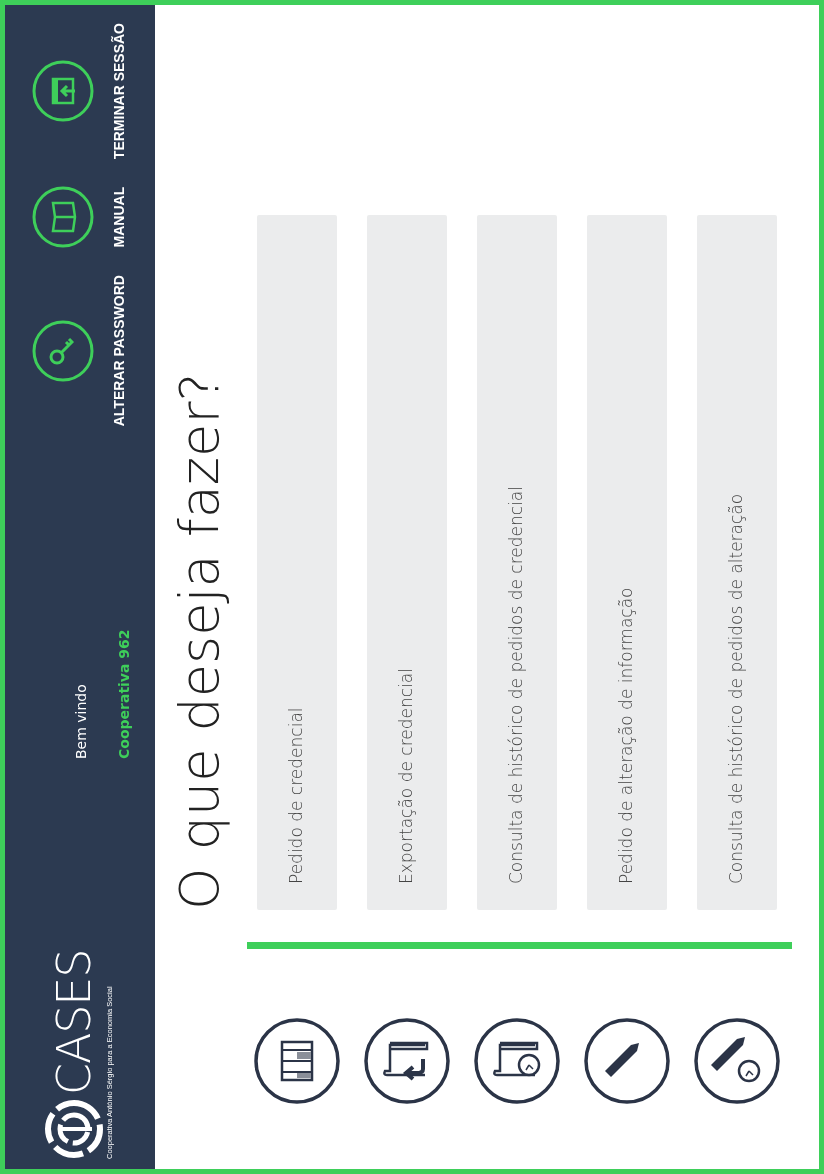  What do you see at coordinates (62, 350) in the screenshot?
I see `key-icon` at bounding box center [62, 350].